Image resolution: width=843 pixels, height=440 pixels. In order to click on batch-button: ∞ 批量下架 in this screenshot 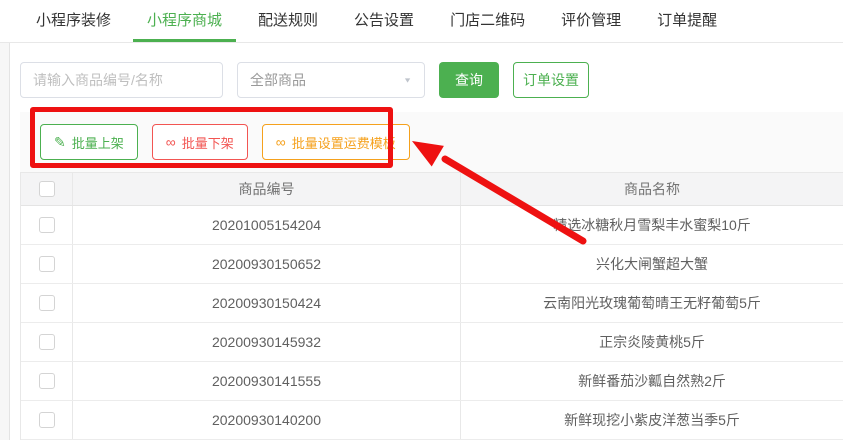, I will do `click(199, 142)`.